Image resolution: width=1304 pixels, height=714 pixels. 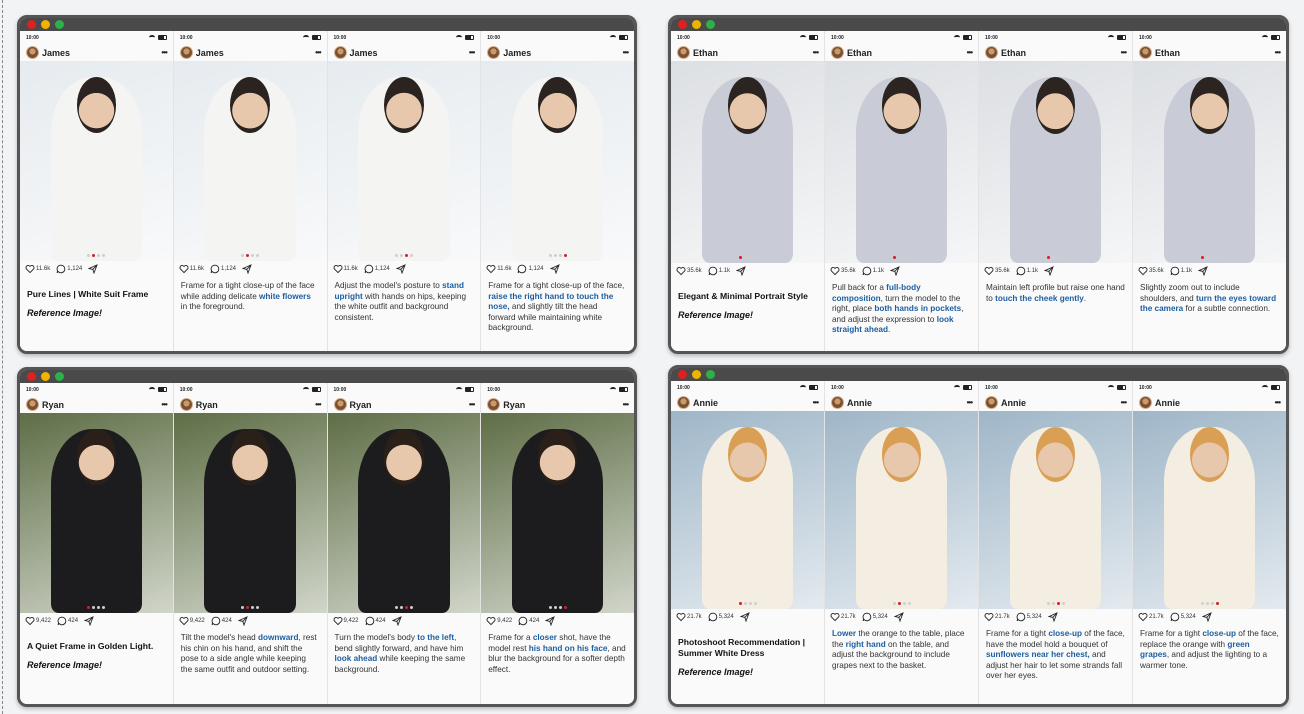 I want to click on username: Ryan, so click(x=100, y=405).